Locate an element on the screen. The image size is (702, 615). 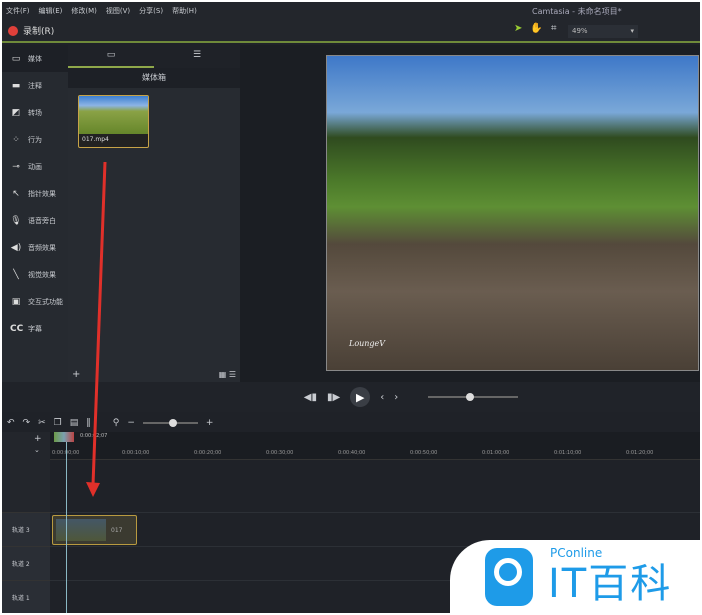
logo-text-main: IT百科 is located at coordinates (610, 584).